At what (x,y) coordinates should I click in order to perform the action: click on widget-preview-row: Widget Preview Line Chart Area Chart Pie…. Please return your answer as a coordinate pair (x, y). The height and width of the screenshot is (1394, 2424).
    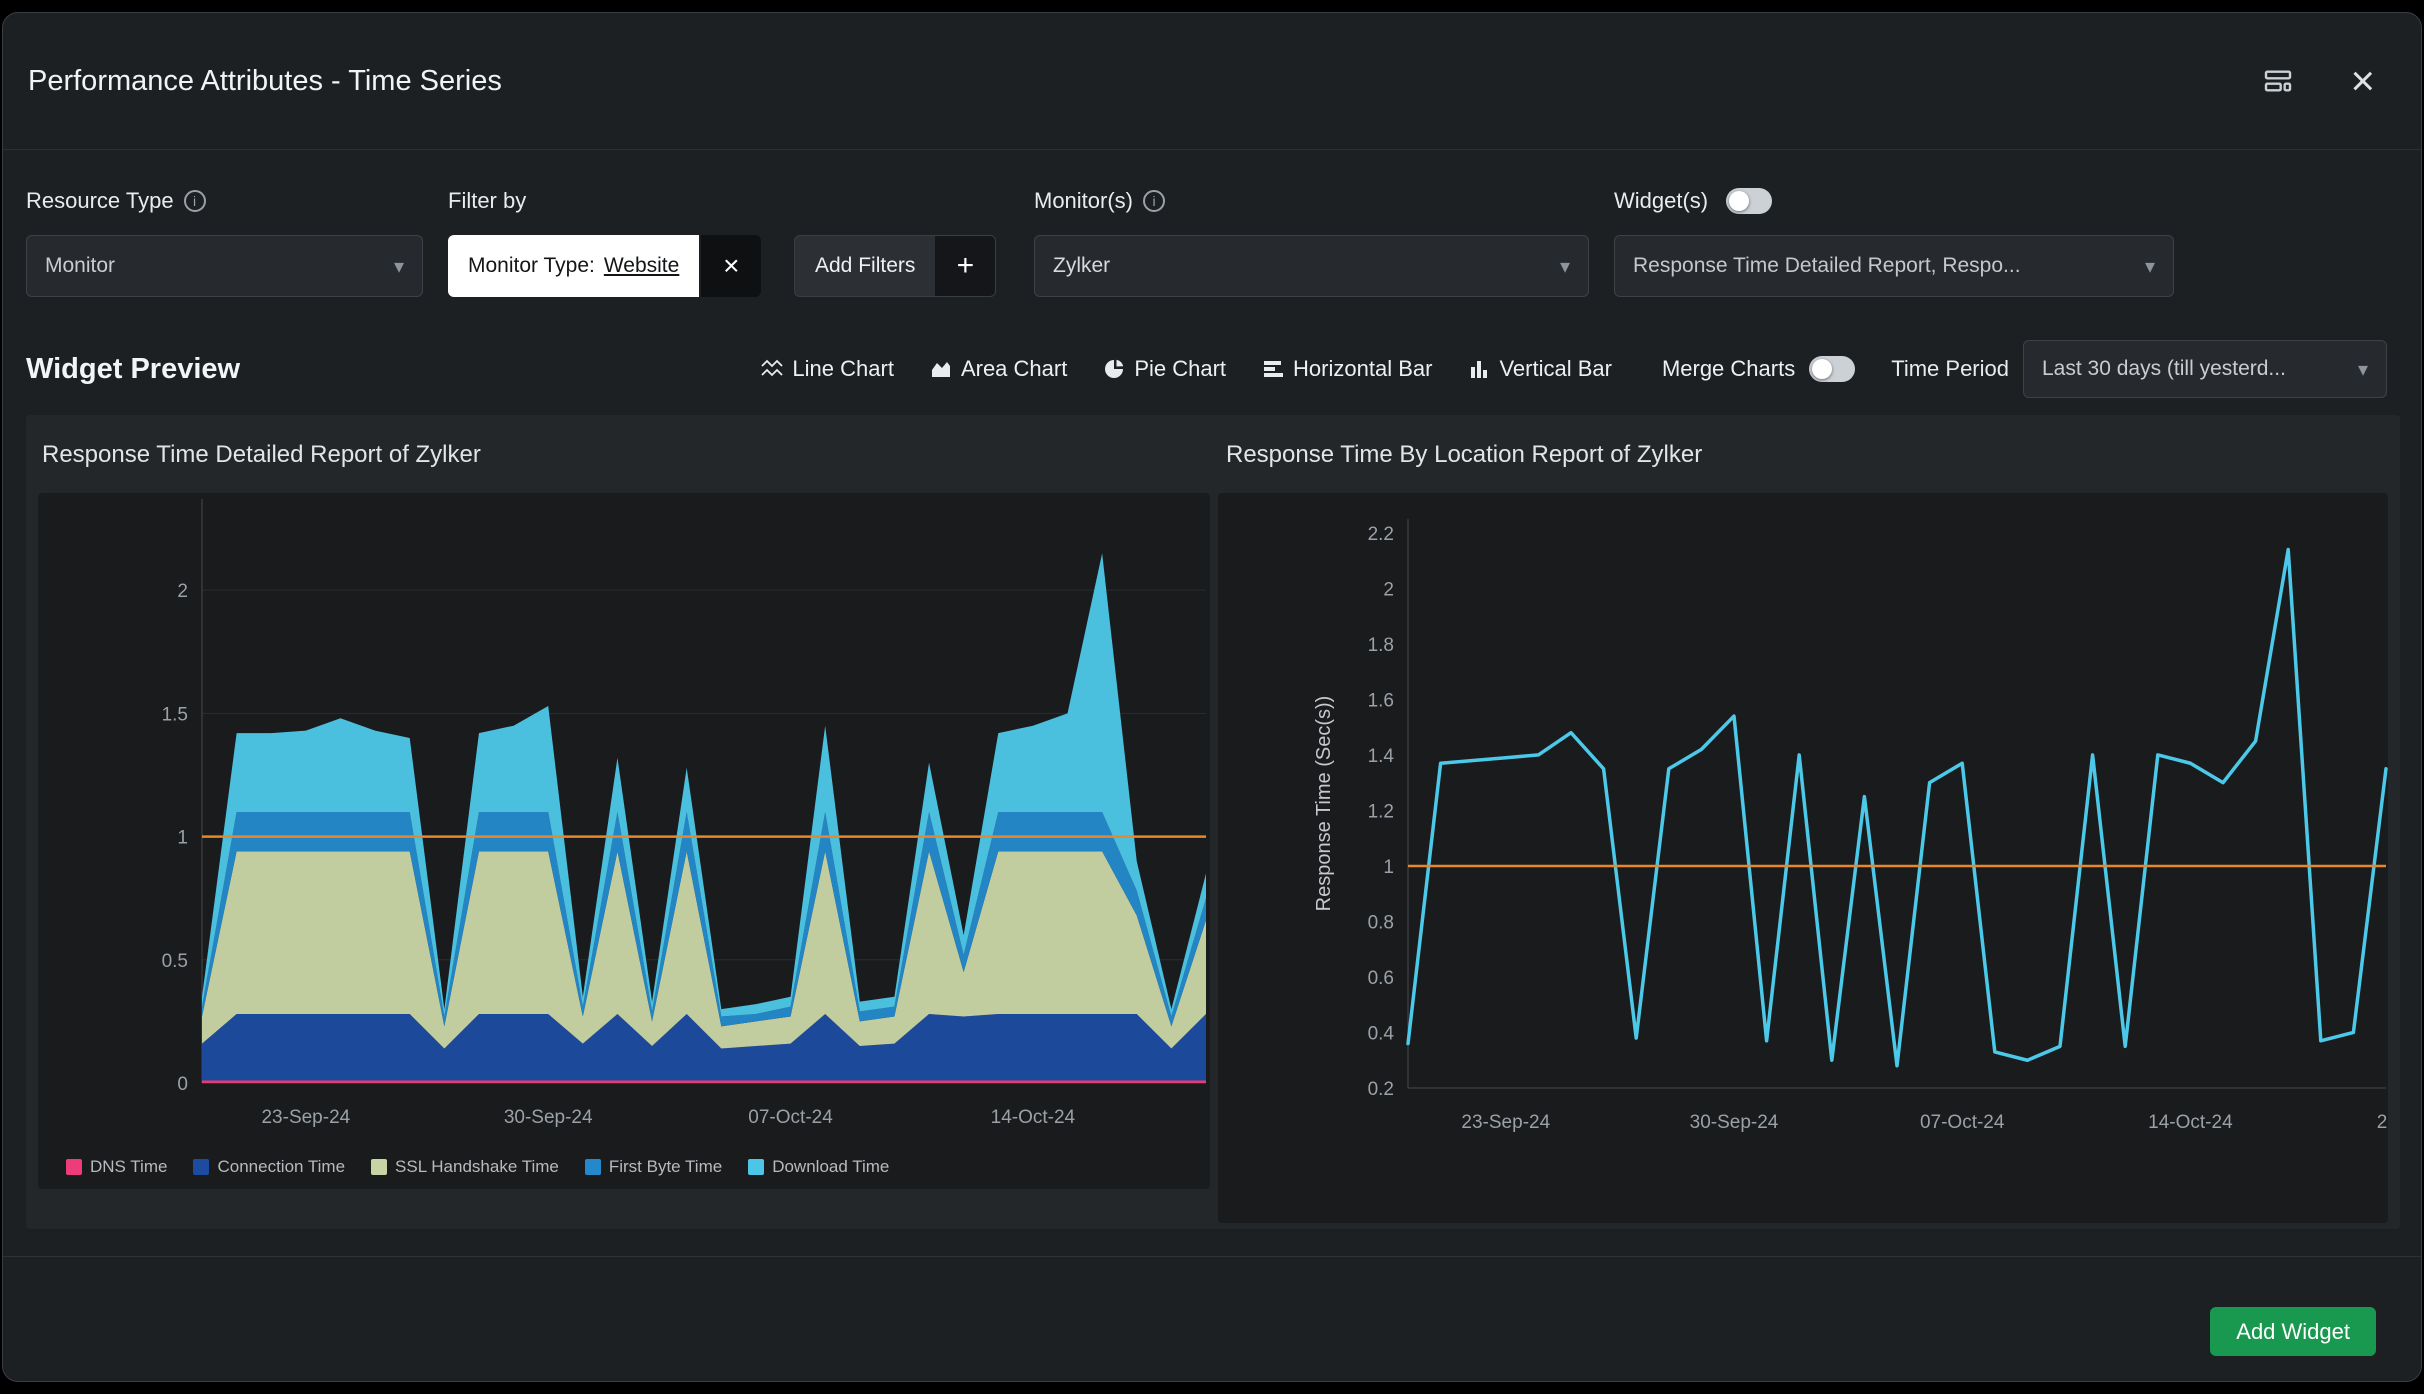
    Looking at the image, I should click on (1206, 369).